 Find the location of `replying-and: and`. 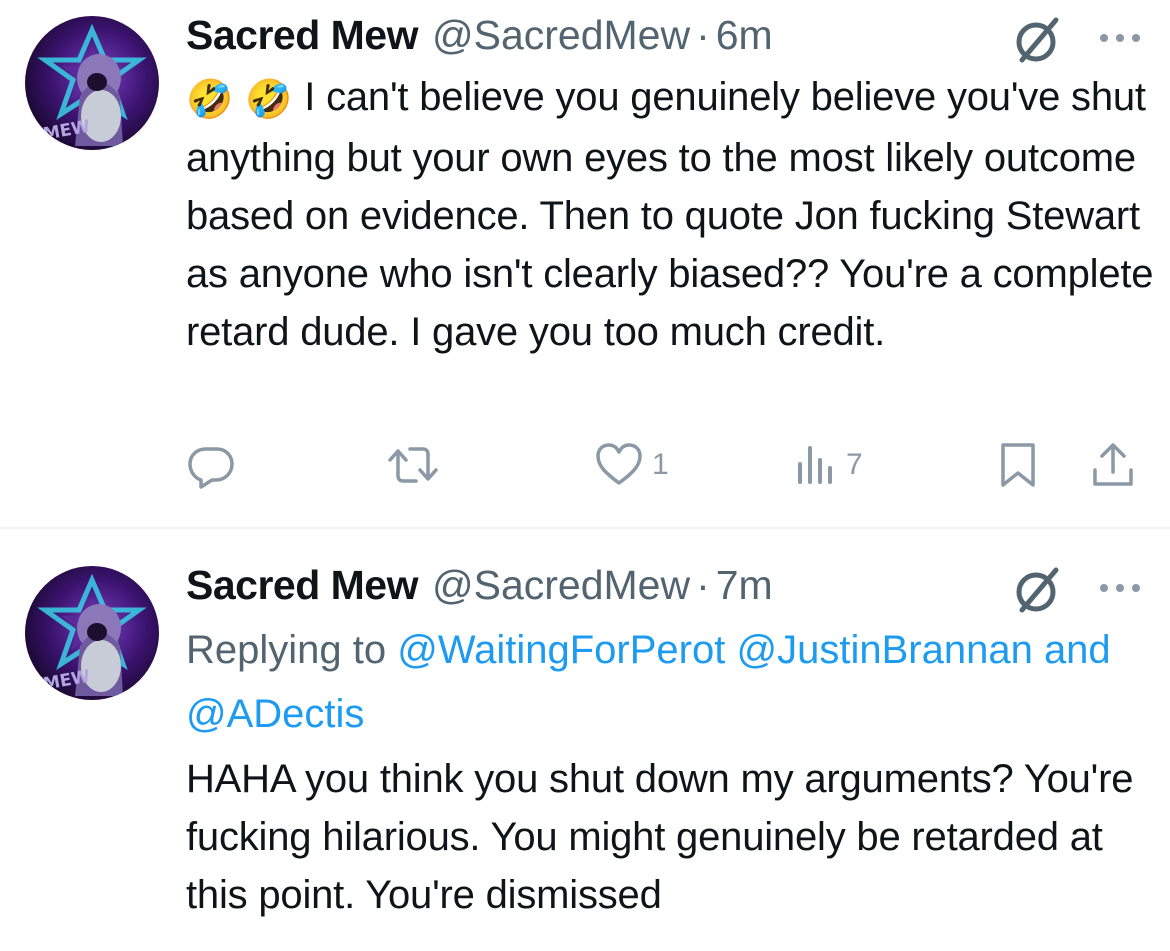

replying-and: and is located at coordinates (1077, 650).